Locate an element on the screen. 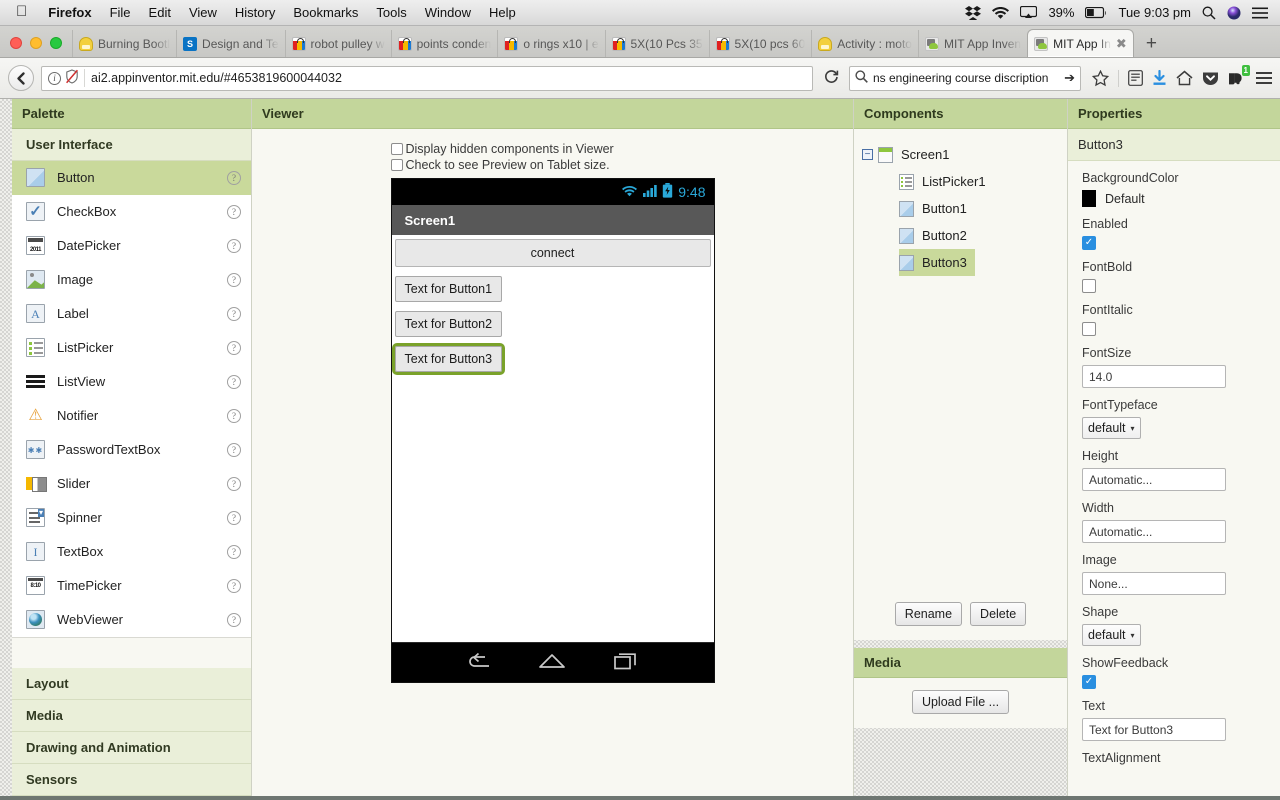 The height and width of the screenshot is (800, 1280). minimize-window-button is located at coordinates (36, 43).